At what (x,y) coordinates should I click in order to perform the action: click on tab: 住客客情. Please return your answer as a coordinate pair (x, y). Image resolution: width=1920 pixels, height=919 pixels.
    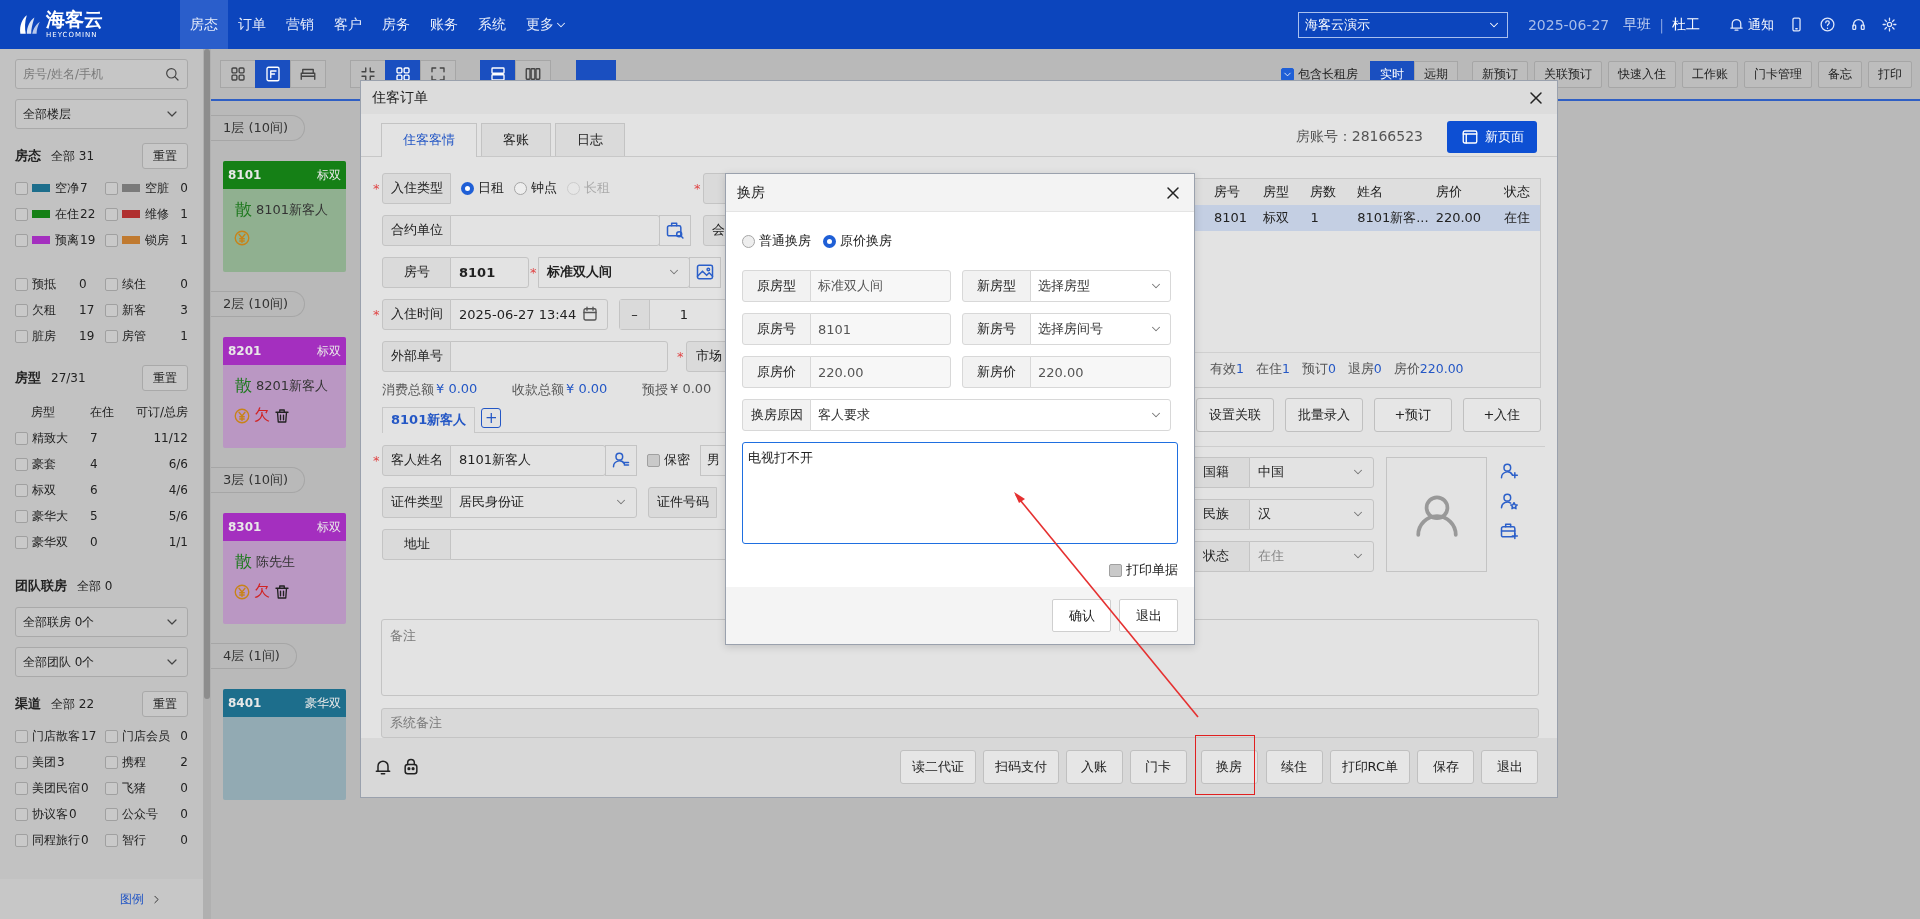
    Looking at the image, I should click on (429, 139).